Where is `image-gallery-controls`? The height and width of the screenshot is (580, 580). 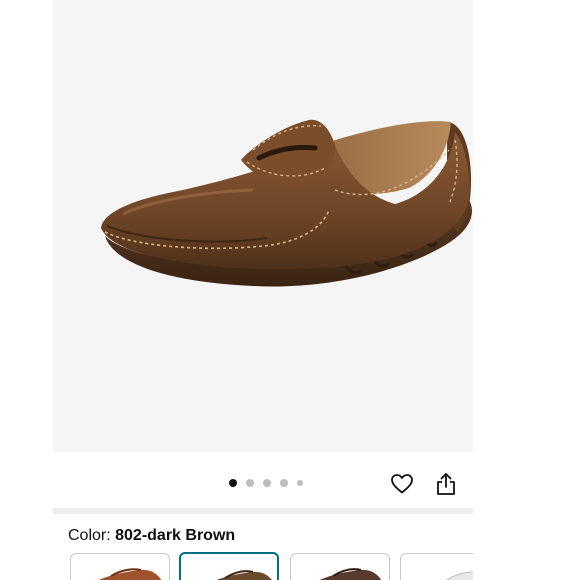
image-gallery-controls is located at coordinates (263, 480).